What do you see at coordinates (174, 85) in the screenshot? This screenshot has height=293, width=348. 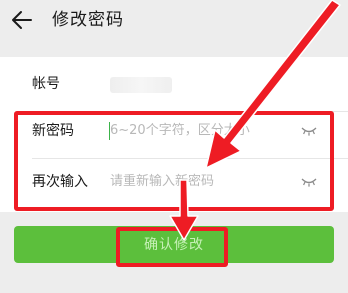 I see `account-row: 帐号` at bounding box center [174, 85].